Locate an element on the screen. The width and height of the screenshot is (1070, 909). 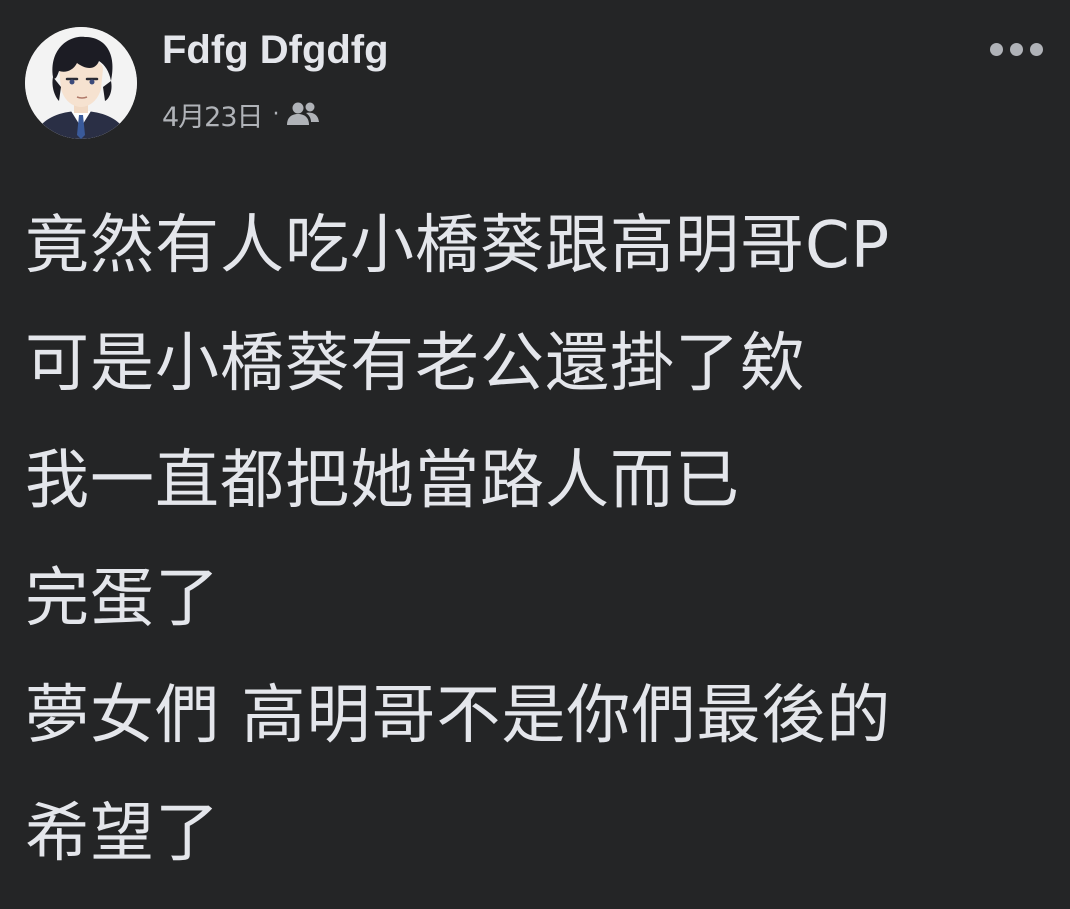
post-text-line: 夢女們 高明哥不是你們最後的 is located at coordinates (458, 716).